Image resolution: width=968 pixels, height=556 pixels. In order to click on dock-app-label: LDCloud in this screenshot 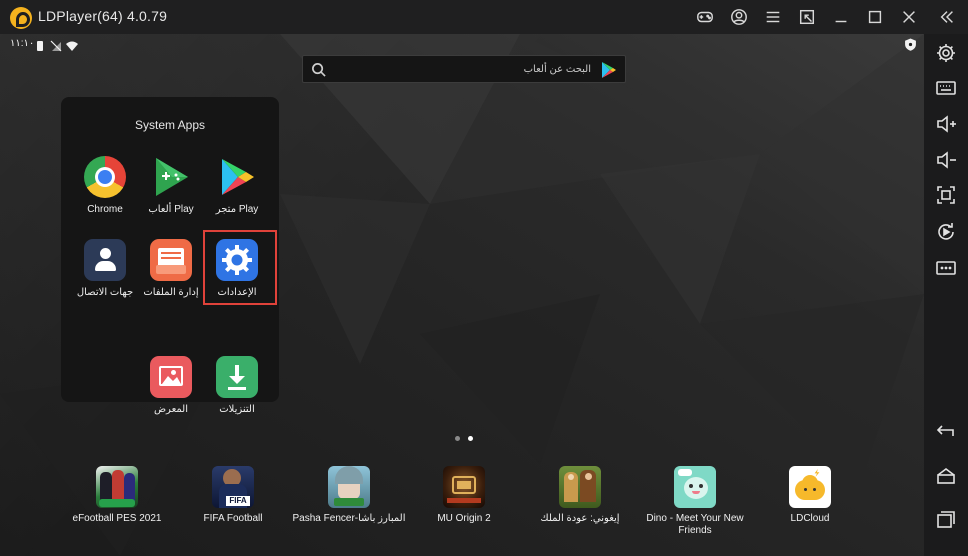, I will do `click(810, 518)`.